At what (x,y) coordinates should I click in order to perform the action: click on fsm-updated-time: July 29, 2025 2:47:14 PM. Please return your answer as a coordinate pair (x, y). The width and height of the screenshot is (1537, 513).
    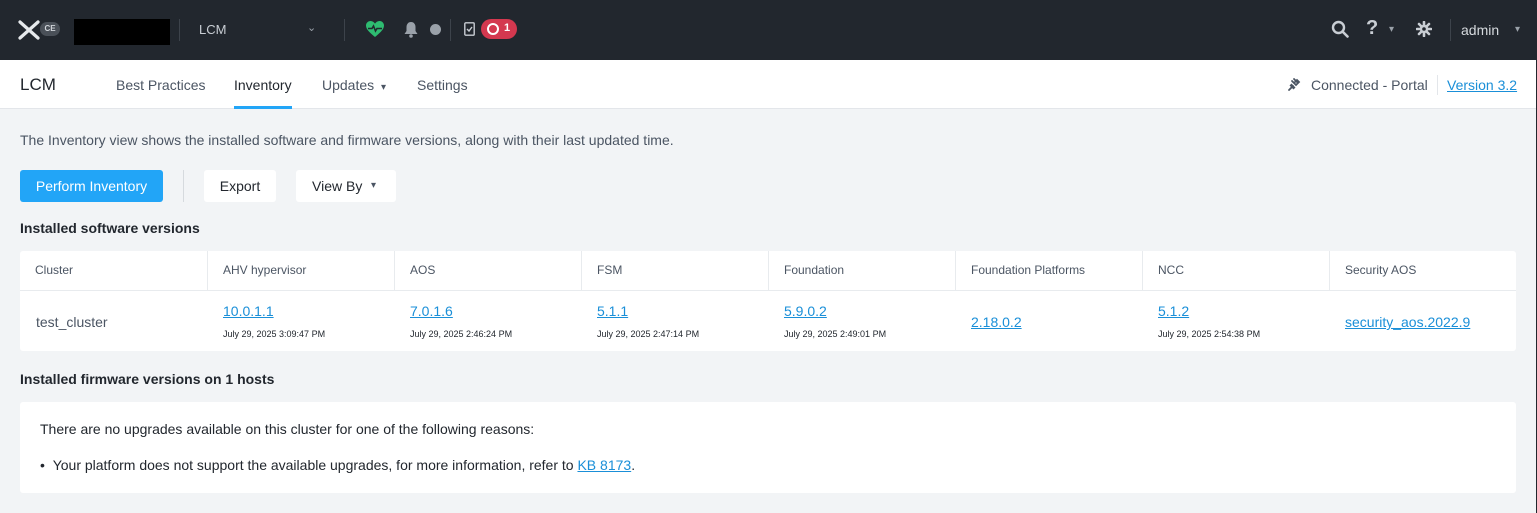
    Looking at the image, I should click on (648, 334).